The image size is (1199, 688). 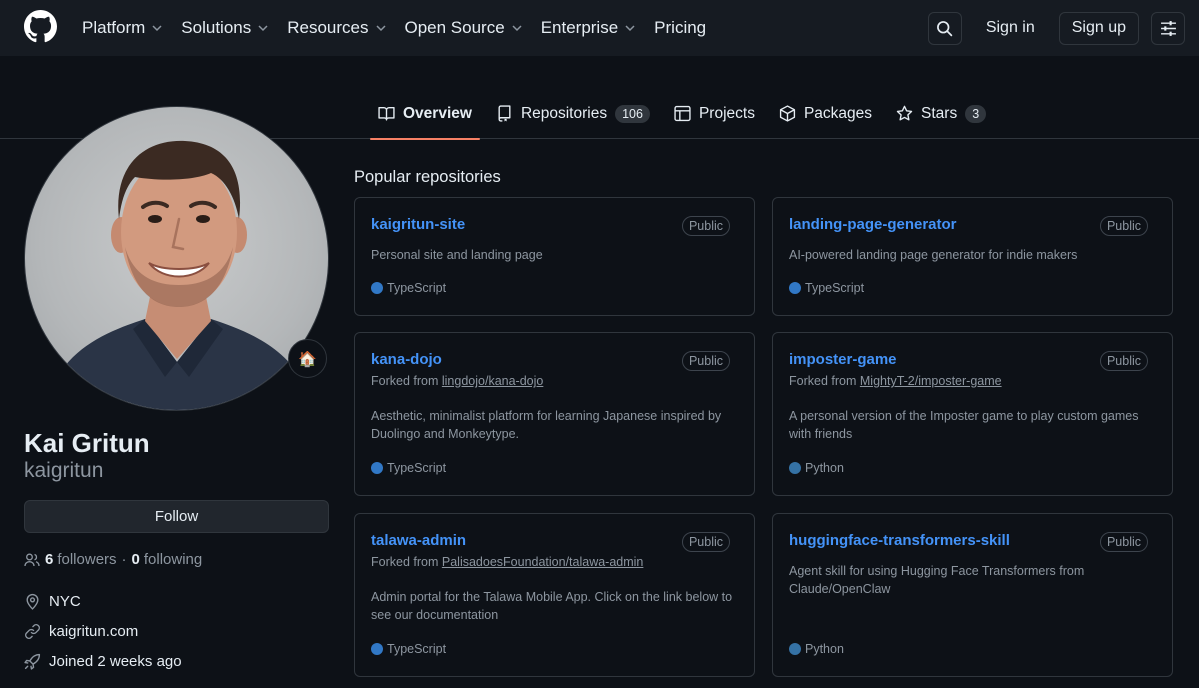 What do you see at coordinates (115, 661) in the screenshot?
I see `joined-text: Joined 2 weeks ago` at bounding box center [115, 661].